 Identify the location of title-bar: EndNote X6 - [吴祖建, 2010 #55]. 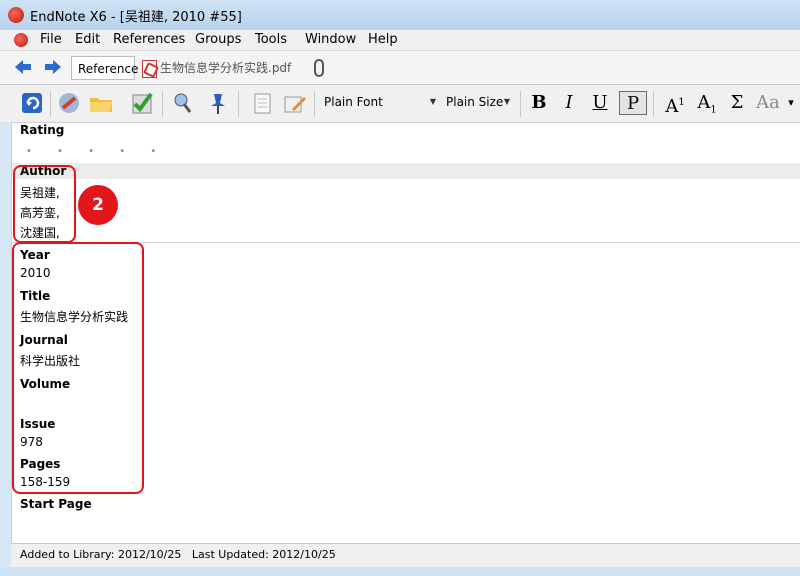
(400, 15).